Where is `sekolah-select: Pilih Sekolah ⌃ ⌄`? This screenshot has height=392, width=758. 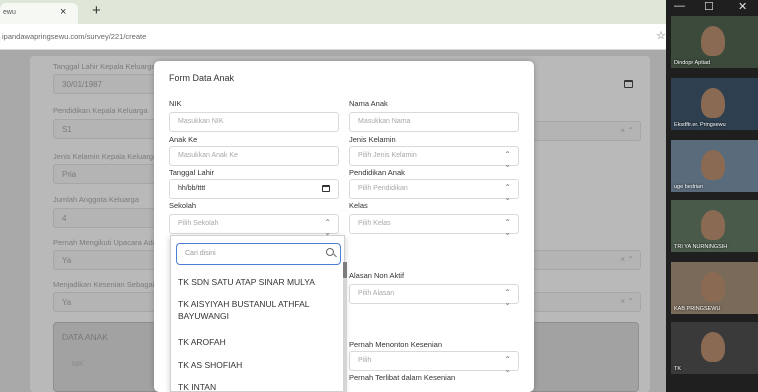 sekolah-select: Pilih Sekolah ⌃ ⌄ is located at coordinates (254, 225).